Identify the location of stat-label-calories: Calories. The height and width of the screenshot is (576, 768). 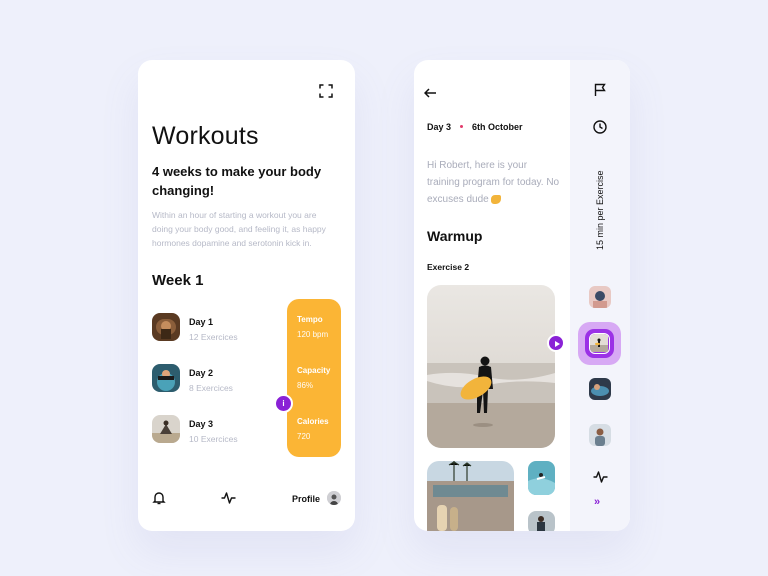
(313, 421).